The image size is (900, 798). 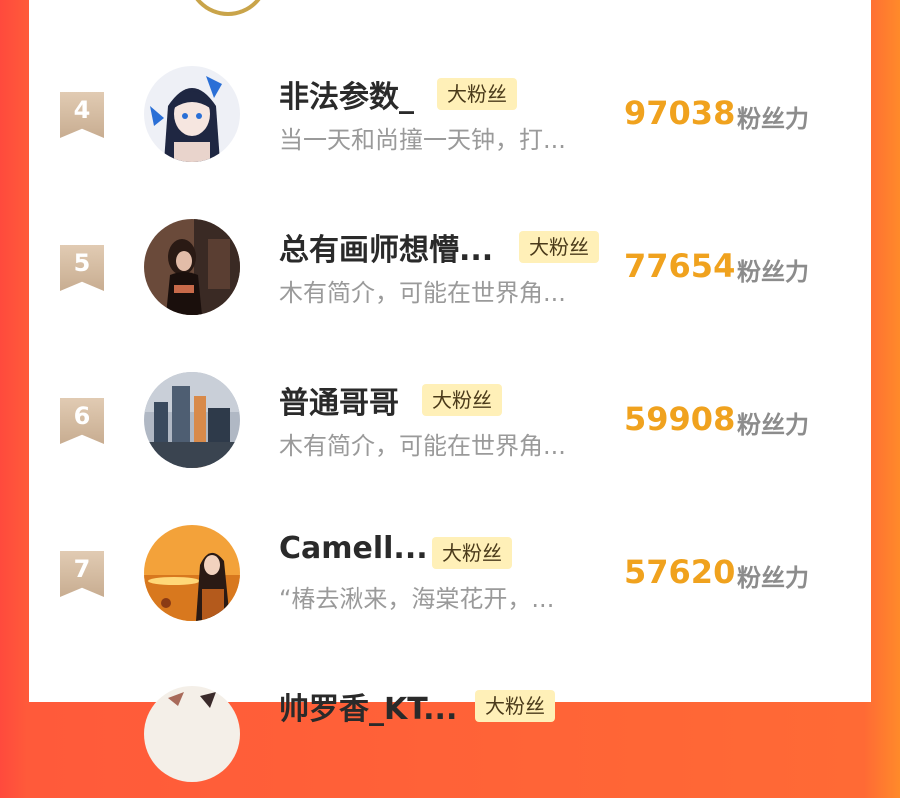 I want to click on fan-score: 77654, so click(x=680, y=266).